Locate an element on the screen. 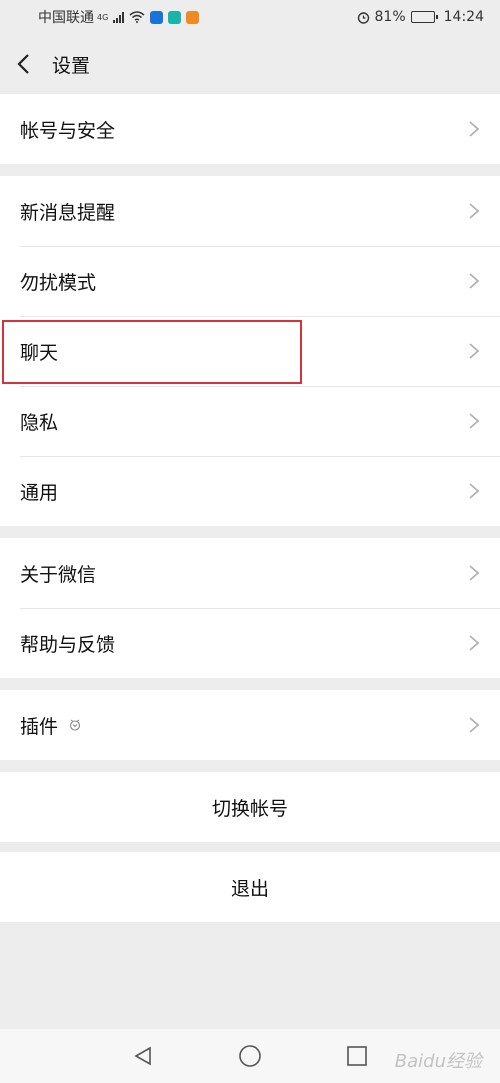 Image resolution: width=500 pixels, height=1083 pixels. settings-item-general: 通用 is located at coordinates (250, 491).